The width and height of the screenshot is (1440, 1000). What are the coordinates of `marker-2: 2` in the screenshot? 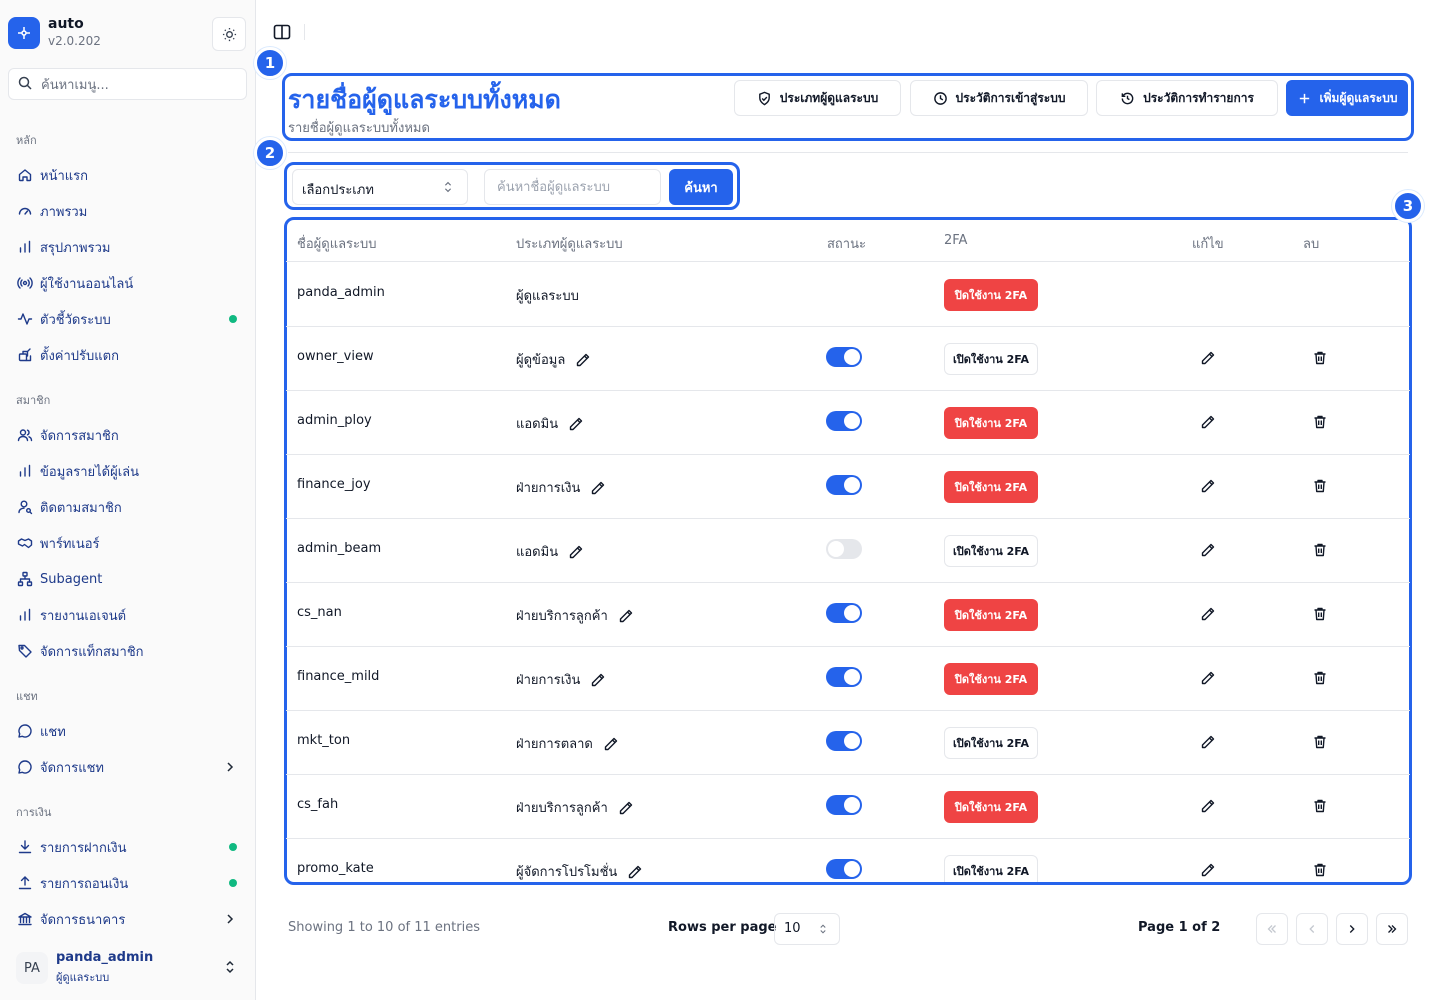 It's located at (270, 153).